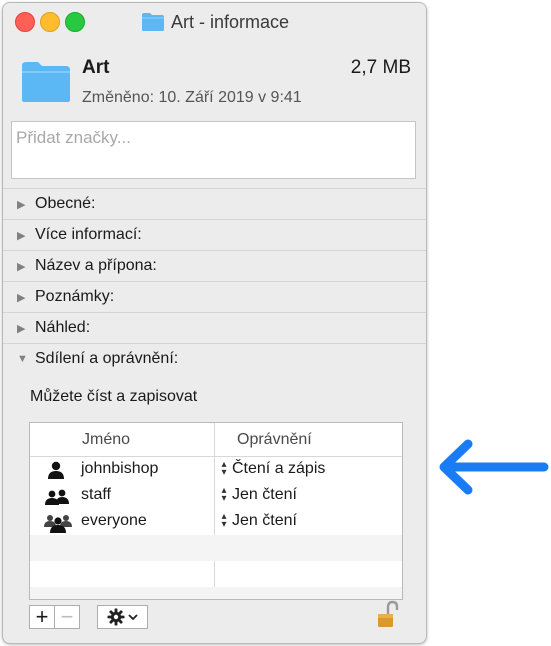  I want to click on permission-popup: ▴ ▾ Čtení a zápis, so click(271, 469).